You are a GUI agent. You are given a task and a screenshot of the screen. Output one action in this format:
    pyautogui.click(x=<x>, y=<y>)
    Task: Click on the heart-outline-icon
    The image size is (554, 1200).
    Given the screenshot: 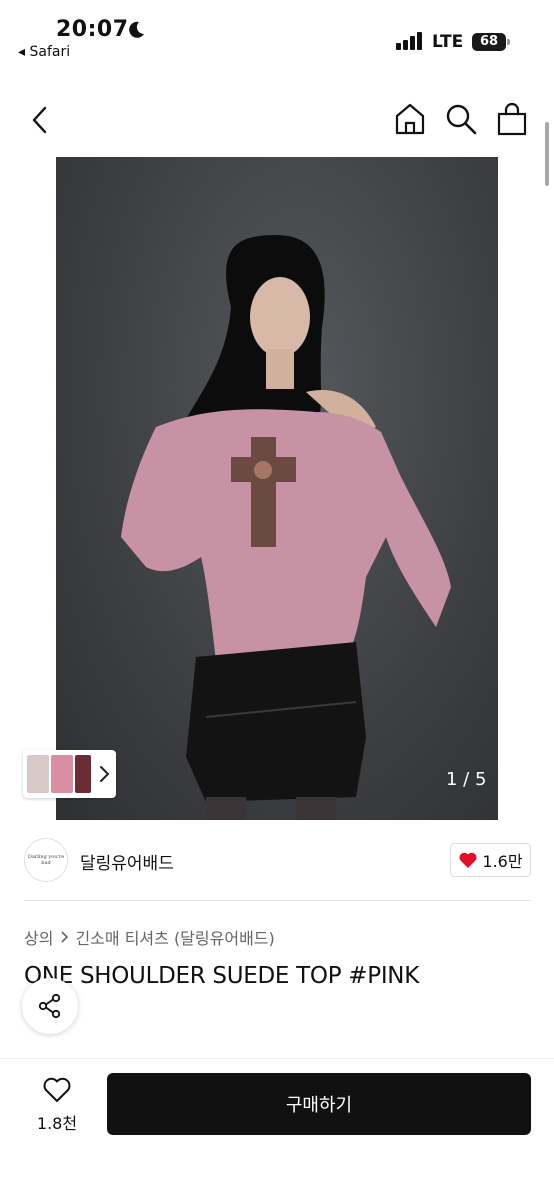 What is the action you would take?
    pyautogui.click(x=57, y=1089)
    